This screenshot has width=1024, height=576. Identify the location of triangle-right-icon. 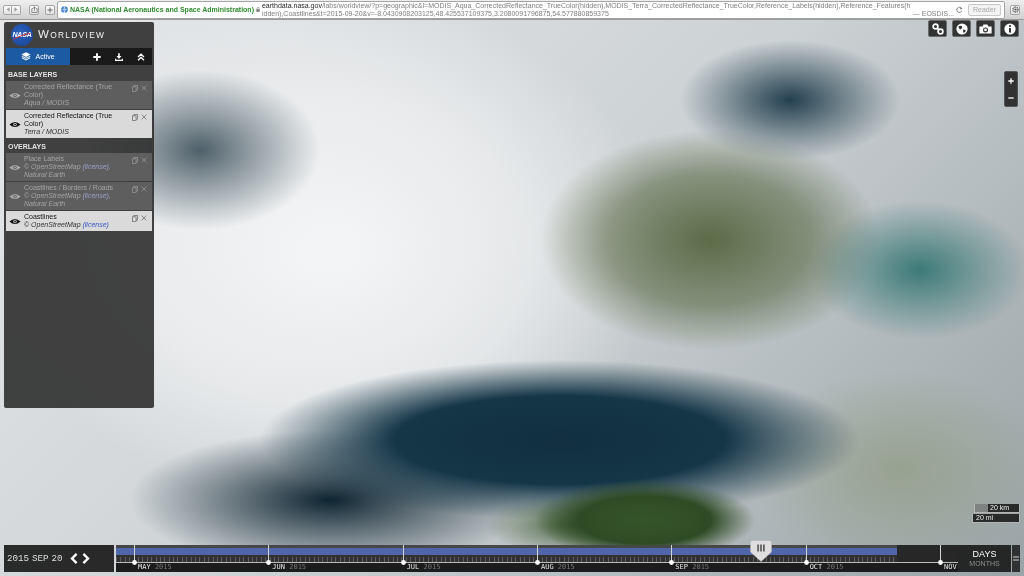
(16, 9).